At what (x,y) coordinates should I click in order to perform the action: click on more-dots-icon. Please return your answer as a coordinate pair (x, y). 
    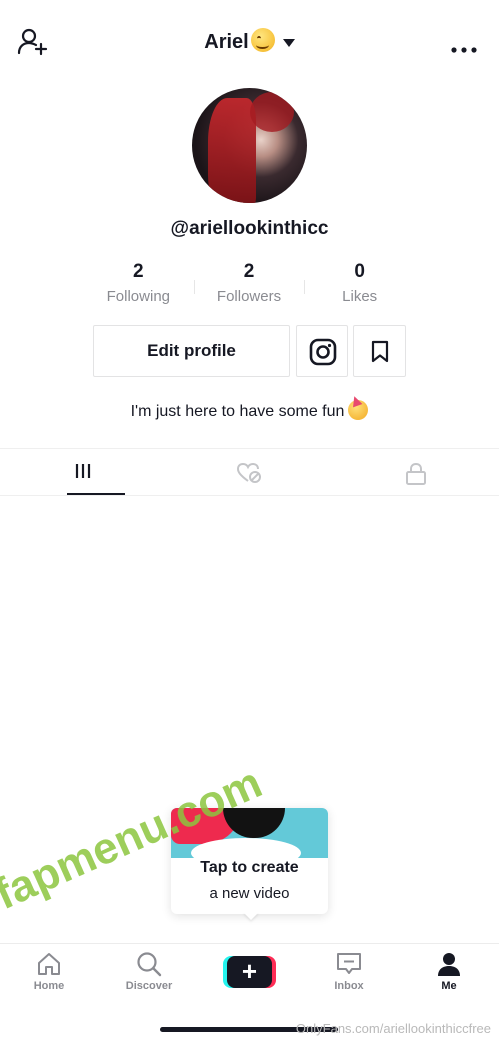
    Looking at the image, I should click on (464, 46).